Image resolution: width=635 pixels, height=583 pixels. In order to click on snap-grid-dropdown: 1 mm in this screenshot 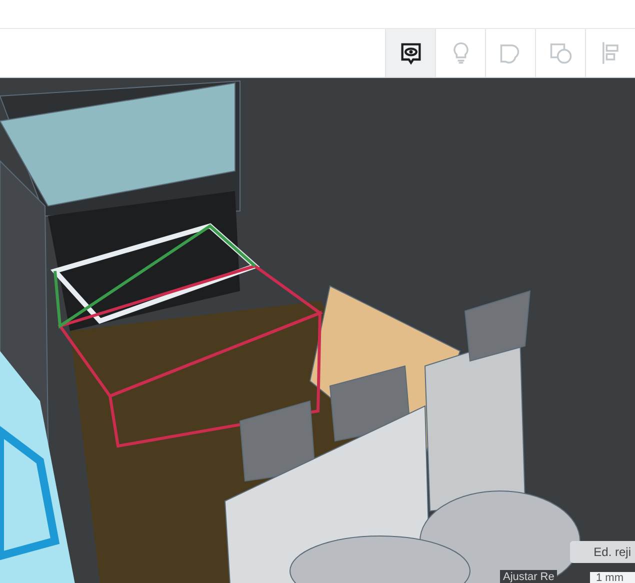, I will do `click(612, 577)`.